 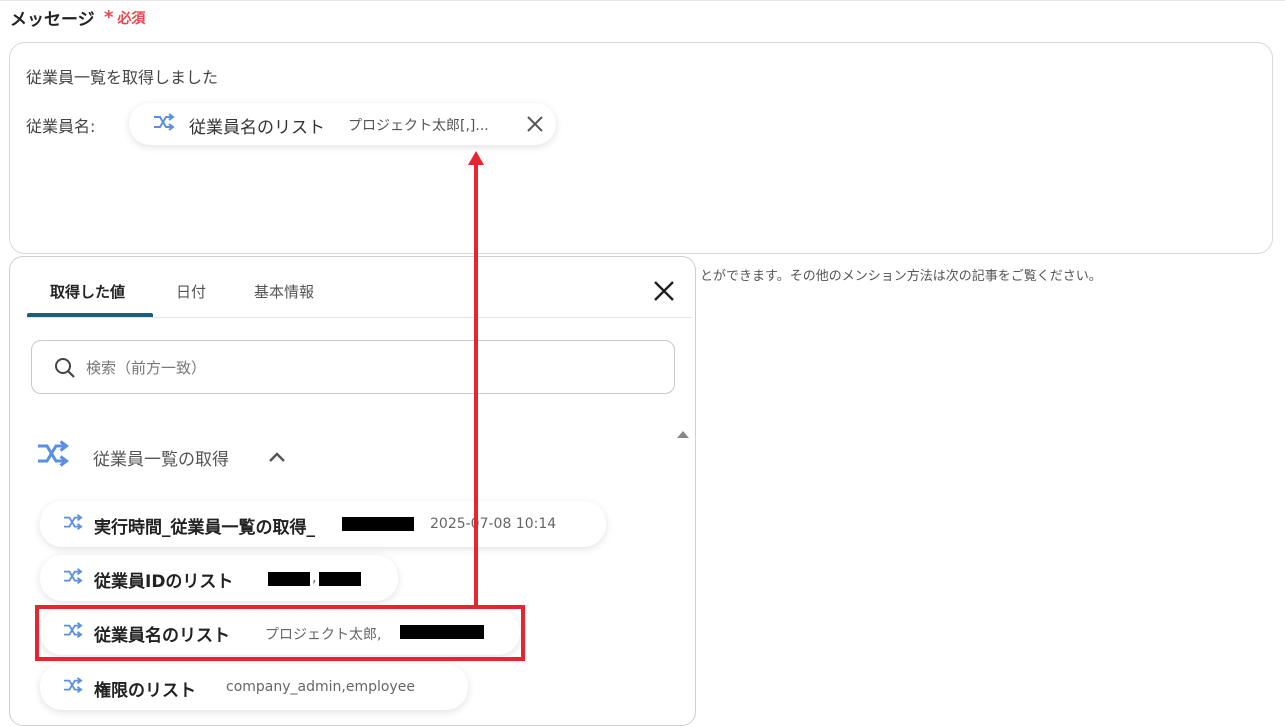 I want to click on mention-chip-name: 従業員名のリスト, so click(x=257, y=128).